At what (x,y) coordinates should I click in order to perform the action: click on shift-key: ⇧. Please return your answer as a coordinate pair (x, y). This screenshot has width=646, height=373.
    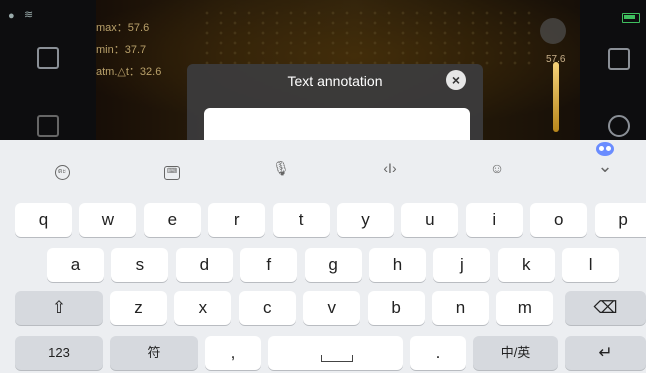
    Looking at the image, I should click on (59, 308).